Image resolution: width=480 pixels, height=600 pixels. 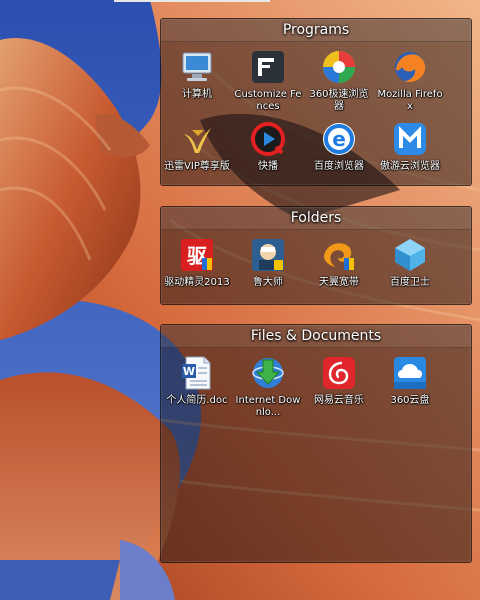 What do you see at coordinates (197, 166) in the screenshot?
I see `desktop-item-label: 迅雷VIP尊享版` at bounding box center [197, 166].